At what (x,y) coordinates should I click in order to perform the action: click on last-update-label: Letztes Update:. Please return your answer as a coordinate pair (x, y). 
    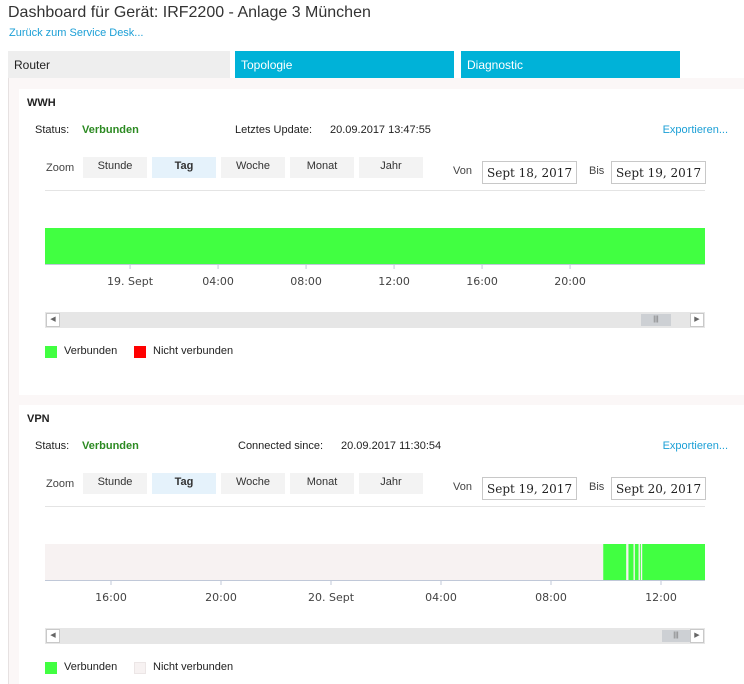
    Looking at the image, I should click on (274, 130).